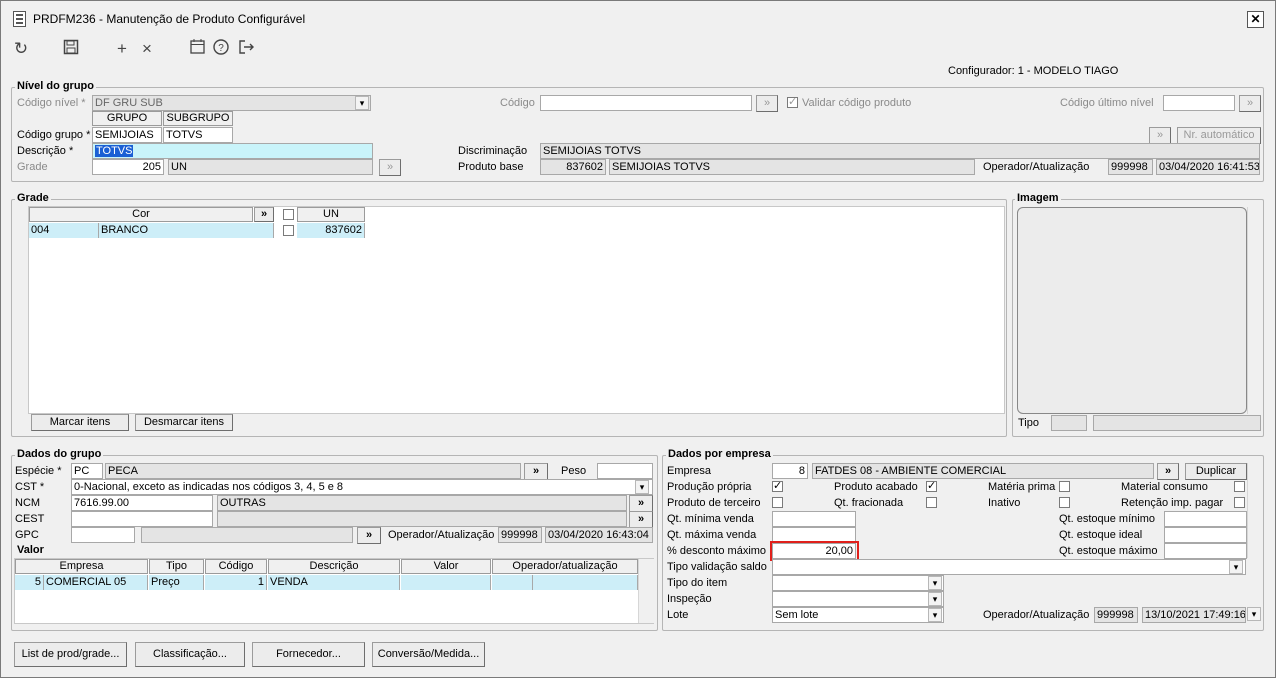  What do you see at coordinates (122, 49) in the screenshot?
I see `add-icon: +` at bounding box center [122, 49].